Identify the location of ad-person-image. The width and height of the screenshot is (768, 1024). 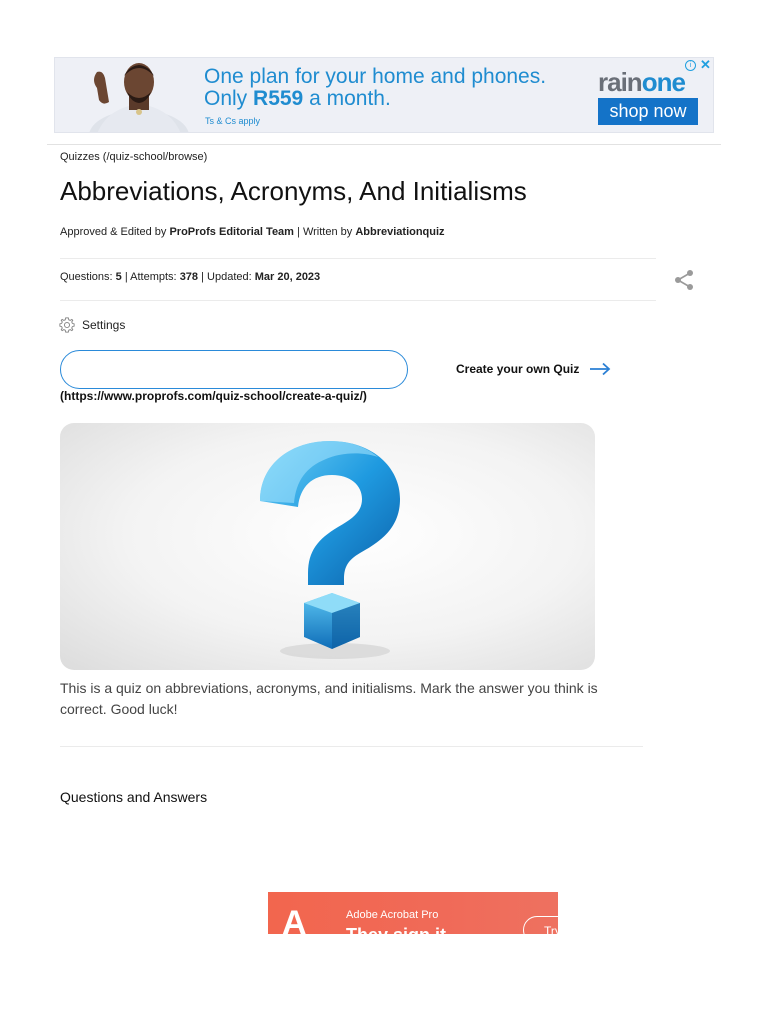
(123, 95).